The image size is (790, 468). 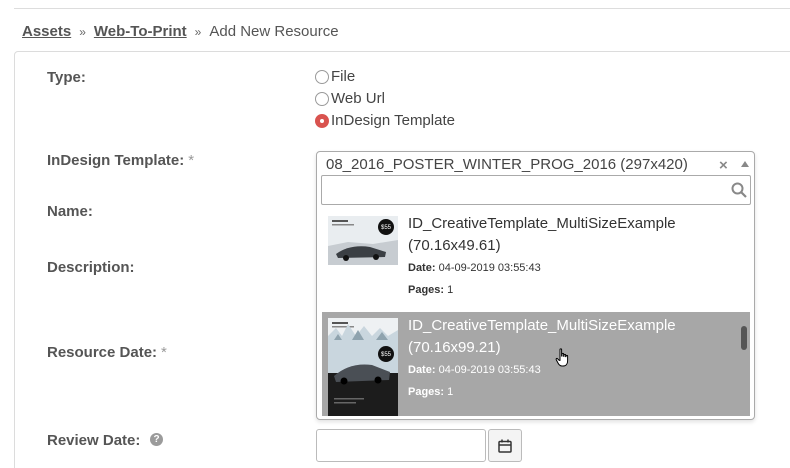 I want to click on radio-indesign-template-circle, so click(x=322, y=120).